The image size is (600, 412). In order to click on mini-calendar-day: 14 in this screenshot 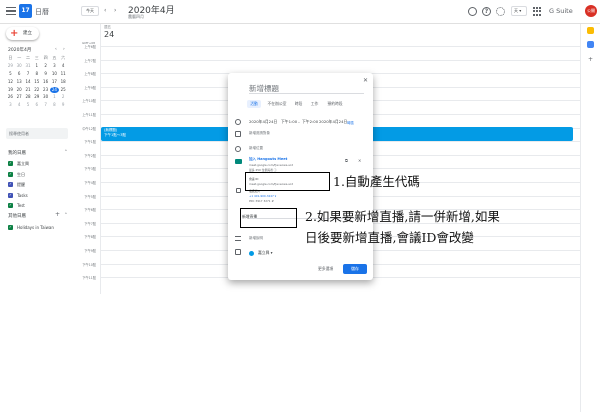, I will do `click(28, 82)`.